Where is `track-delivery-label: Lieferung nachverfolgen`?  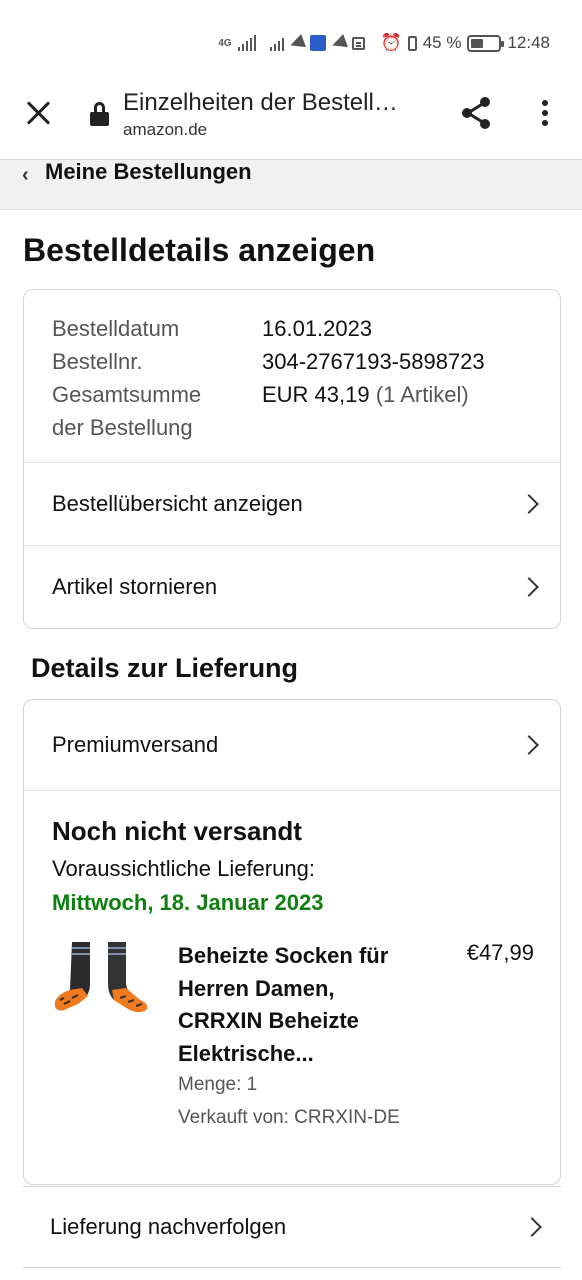
track-delivery-label: Lieferung nachverfolgen is located at coordinates (168, 1226).